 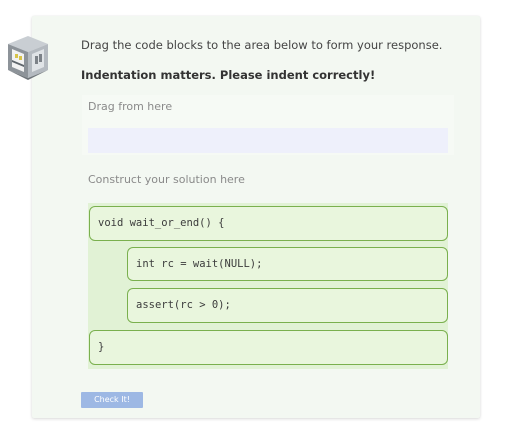 What do you see at coordinates (287, 305) in the screenshot?
I see `code-block: assert(rc > 0);` at bounding box center [287, 305].